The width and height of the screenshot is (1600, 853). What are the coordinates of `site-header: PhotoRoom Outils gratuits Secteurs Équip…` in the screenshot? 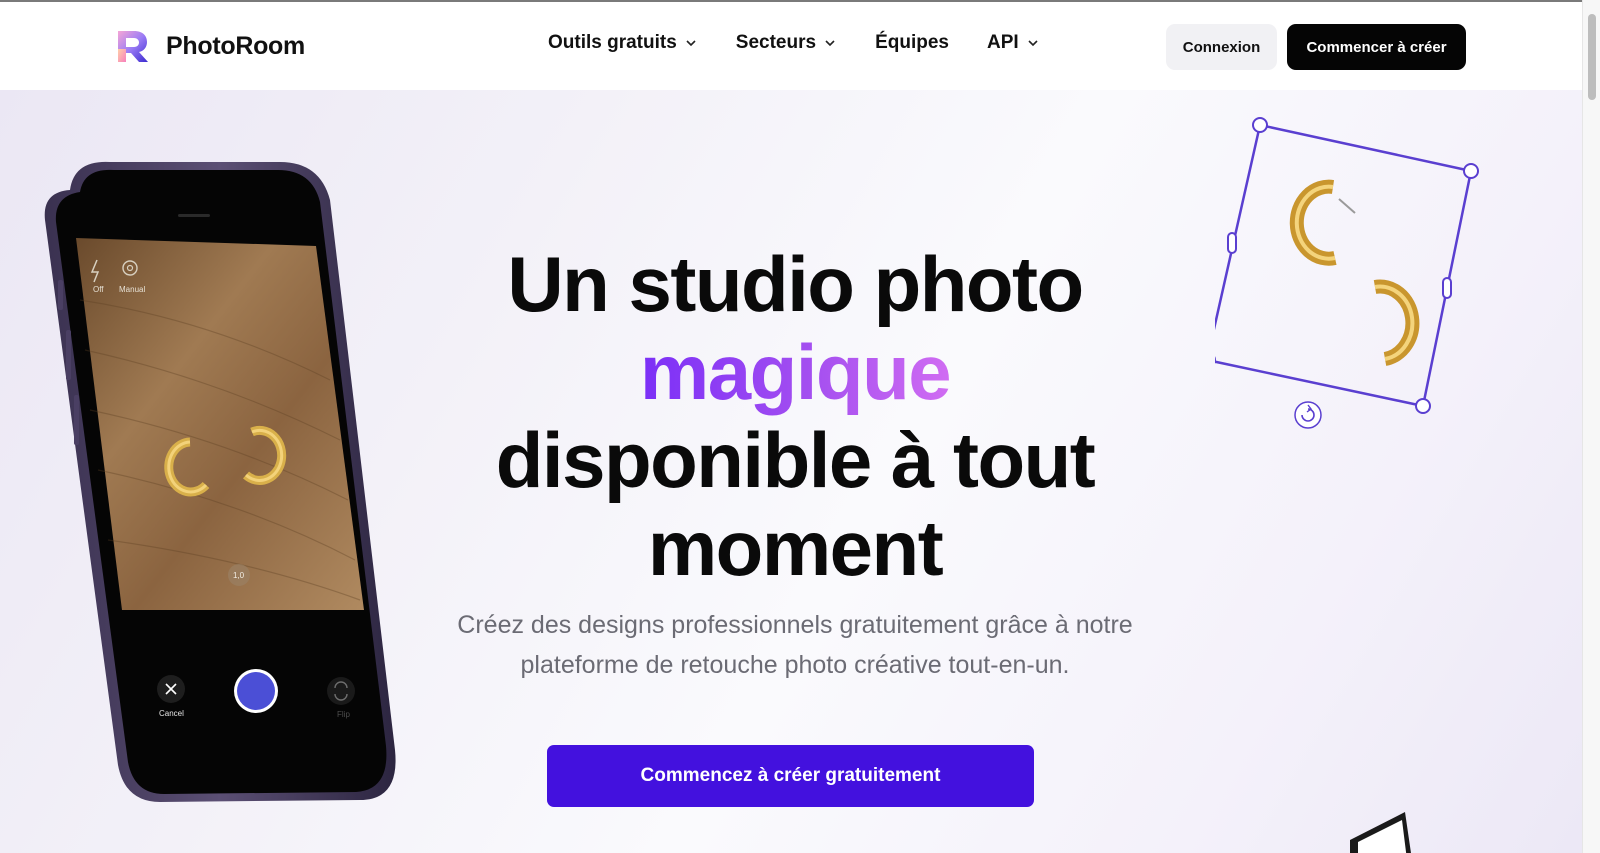 It's located at (791, 46).